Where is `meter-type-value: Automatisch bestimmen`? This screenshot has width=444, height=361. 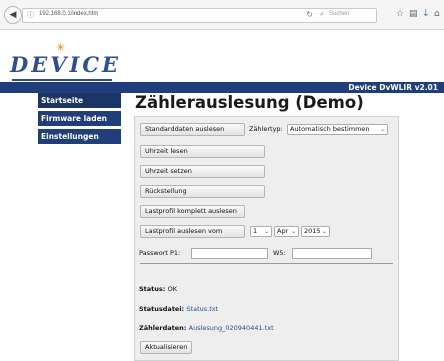 meter-type-value: Automatisch bestimmen is located at coordinates (330, 129).